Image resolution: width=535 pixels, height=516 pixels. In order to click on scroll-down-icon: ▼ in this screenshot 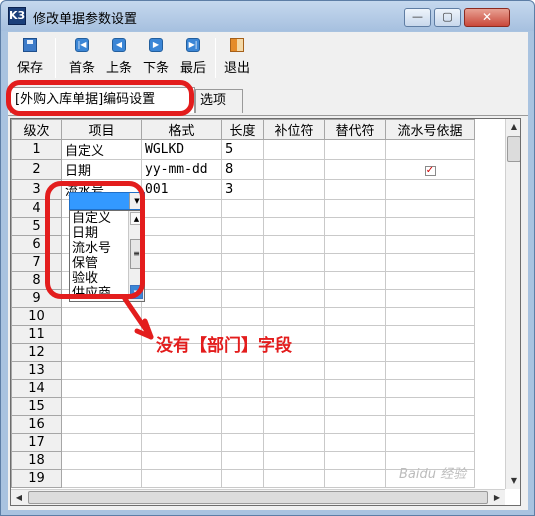, I will do `click(513, 481)`.